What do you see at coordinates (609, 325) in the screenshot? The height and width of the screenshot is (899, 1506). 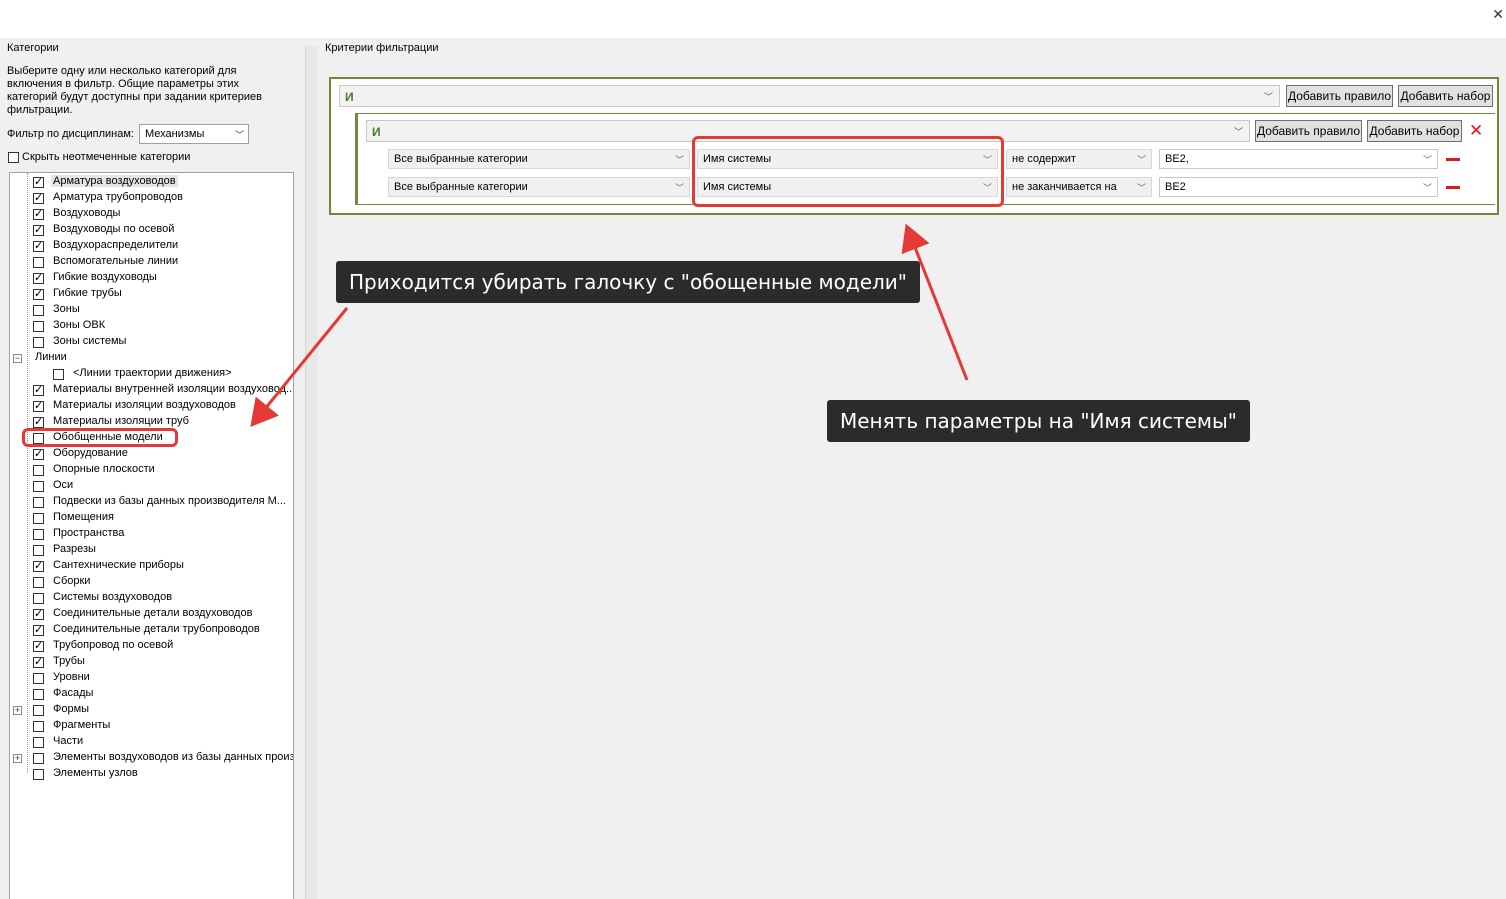 I see `annotation-arrows` at bounding box center [609, 325].